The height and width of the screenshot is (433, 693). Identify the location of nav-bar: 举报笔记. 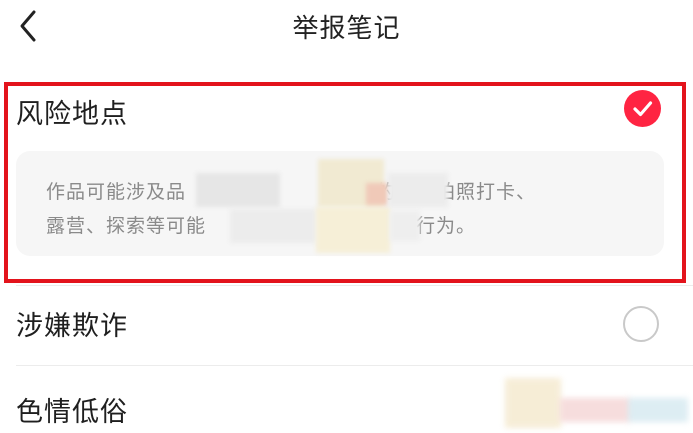
(346, 30).